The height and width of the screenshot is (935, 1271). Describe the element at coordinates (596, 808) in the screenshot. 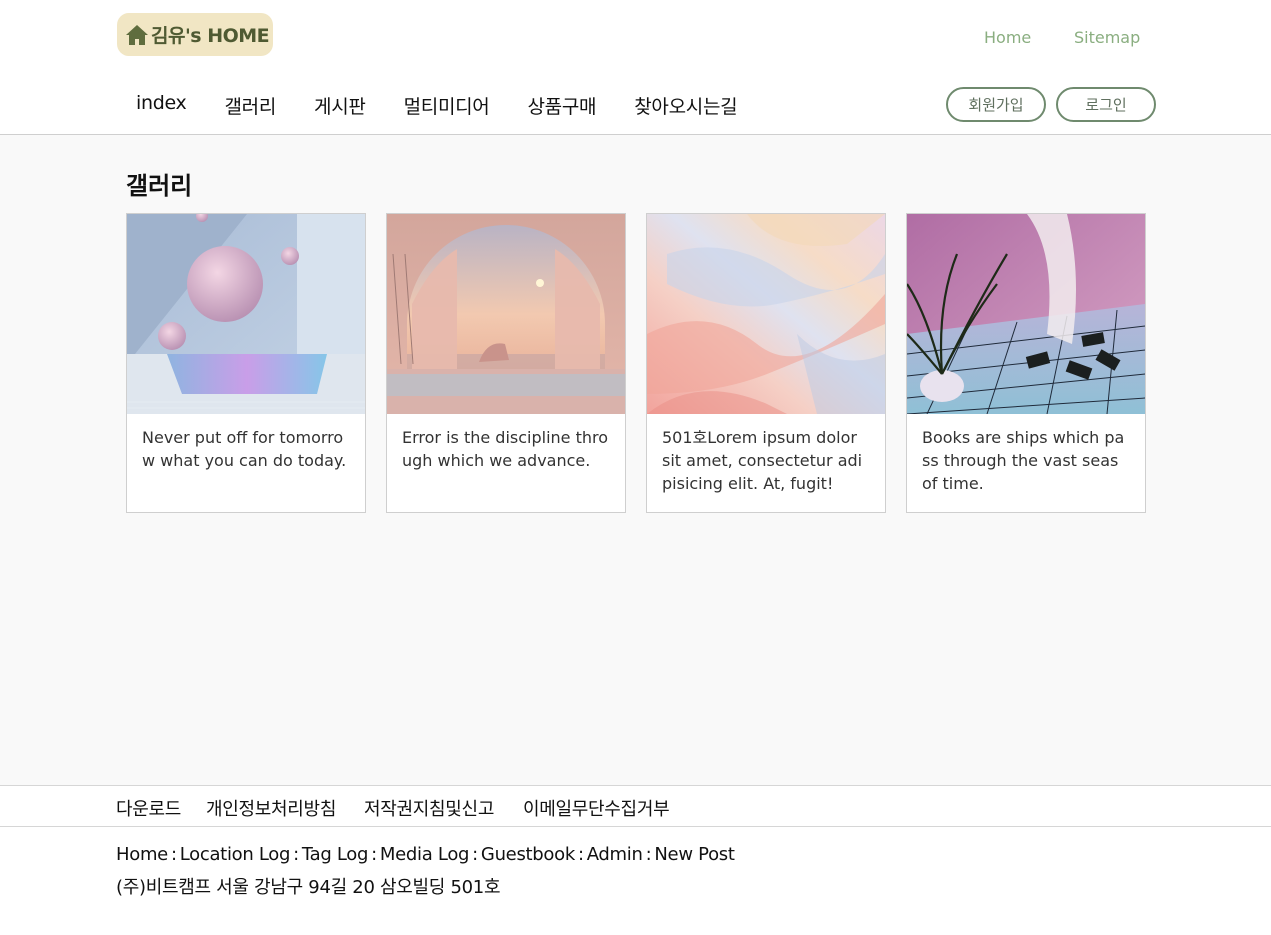

I see `footer-link-email-refusal: 이메일무단수집거부` at that location.